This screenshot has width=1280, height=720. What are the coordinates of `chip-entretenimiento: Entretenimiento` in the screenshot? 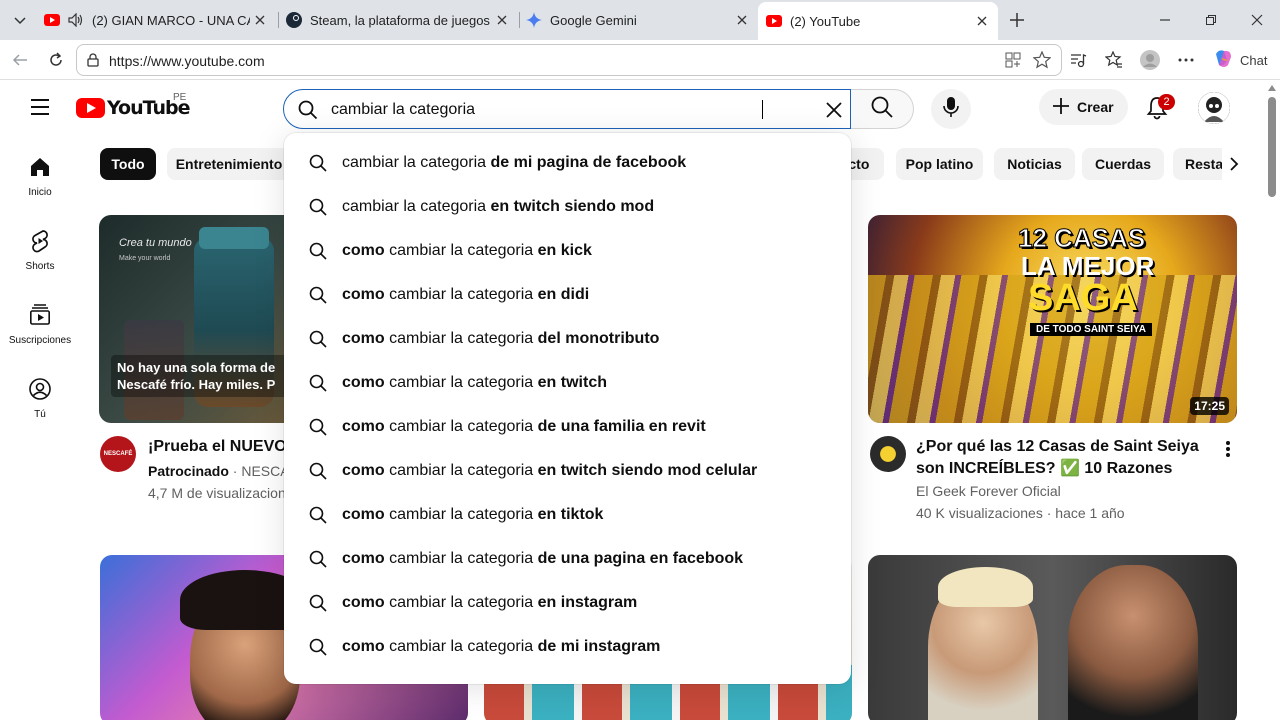 It's located at (229, 164).